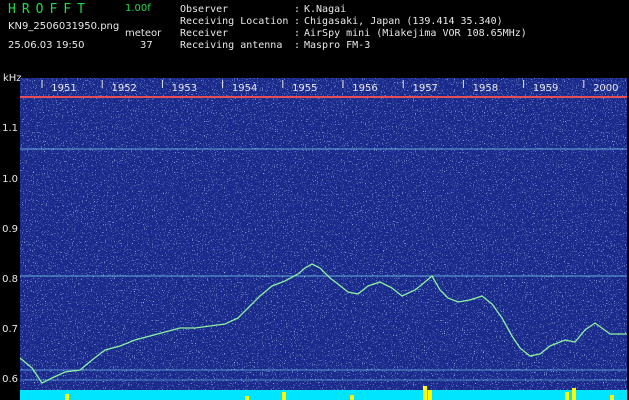 Image resolution: width=629 pixels, height=400 pixels. I want to click on info-row-antenna: Receiving antenna: Maspro FM-3, so click(275, 45).